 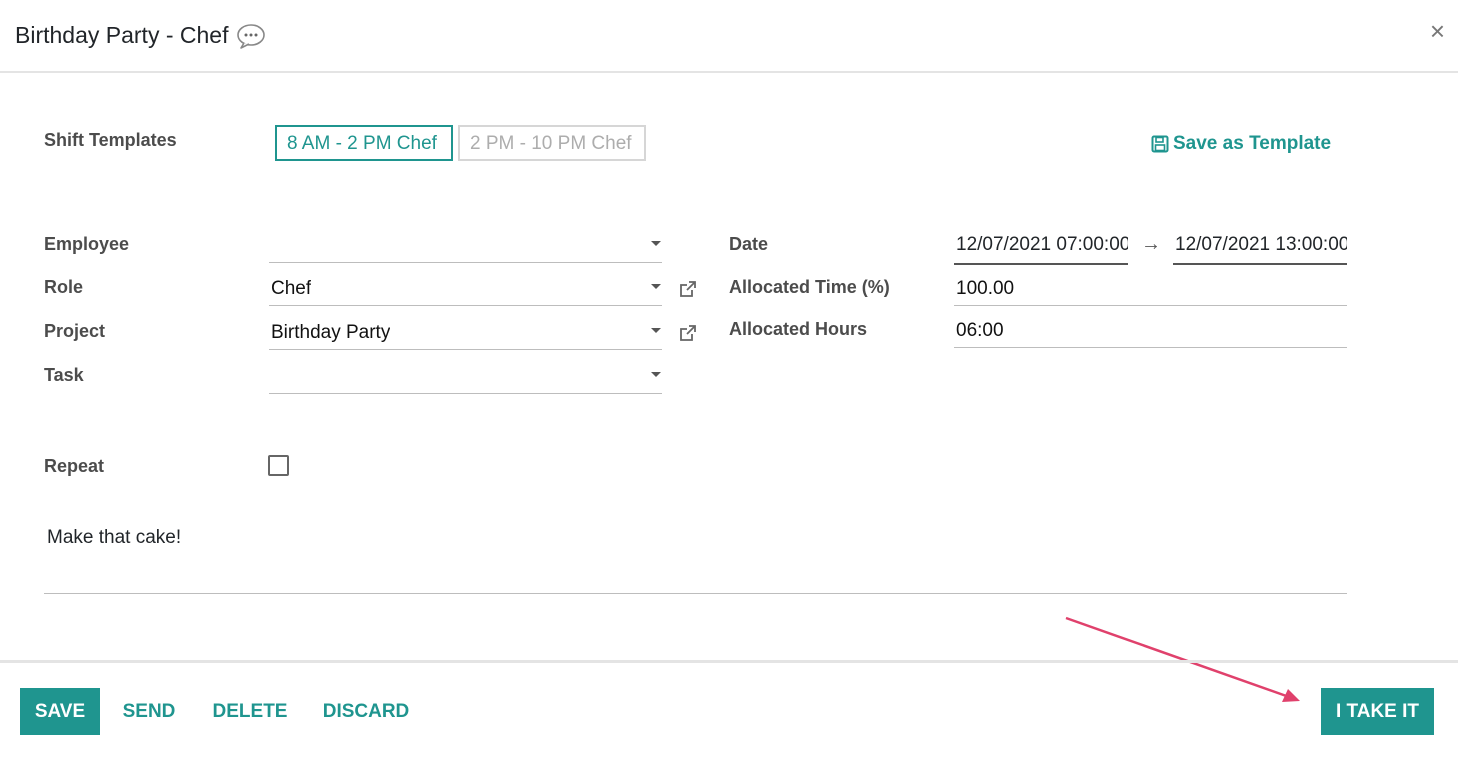 What do you see at coordinates (251, 36) in the screenshot?
I see `chat-bubble-icon` at bounding box center [251, 36].